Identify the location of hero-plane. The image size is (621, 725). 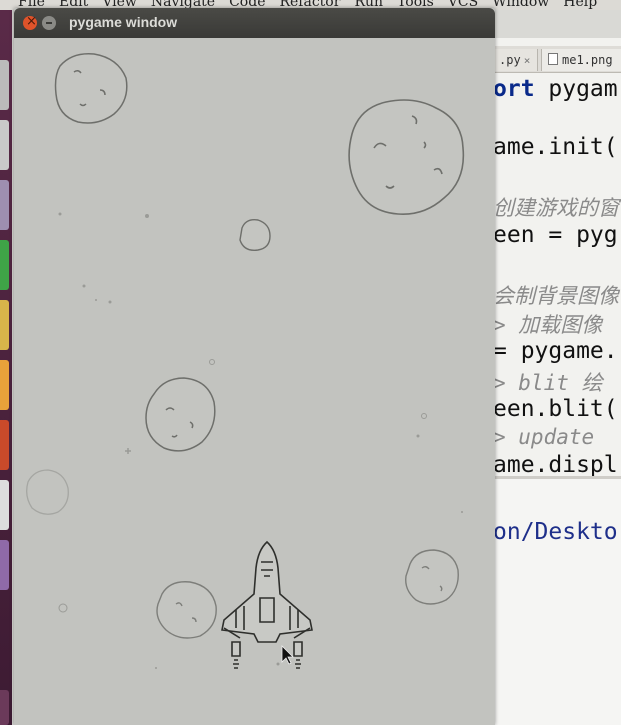
(267, 604).